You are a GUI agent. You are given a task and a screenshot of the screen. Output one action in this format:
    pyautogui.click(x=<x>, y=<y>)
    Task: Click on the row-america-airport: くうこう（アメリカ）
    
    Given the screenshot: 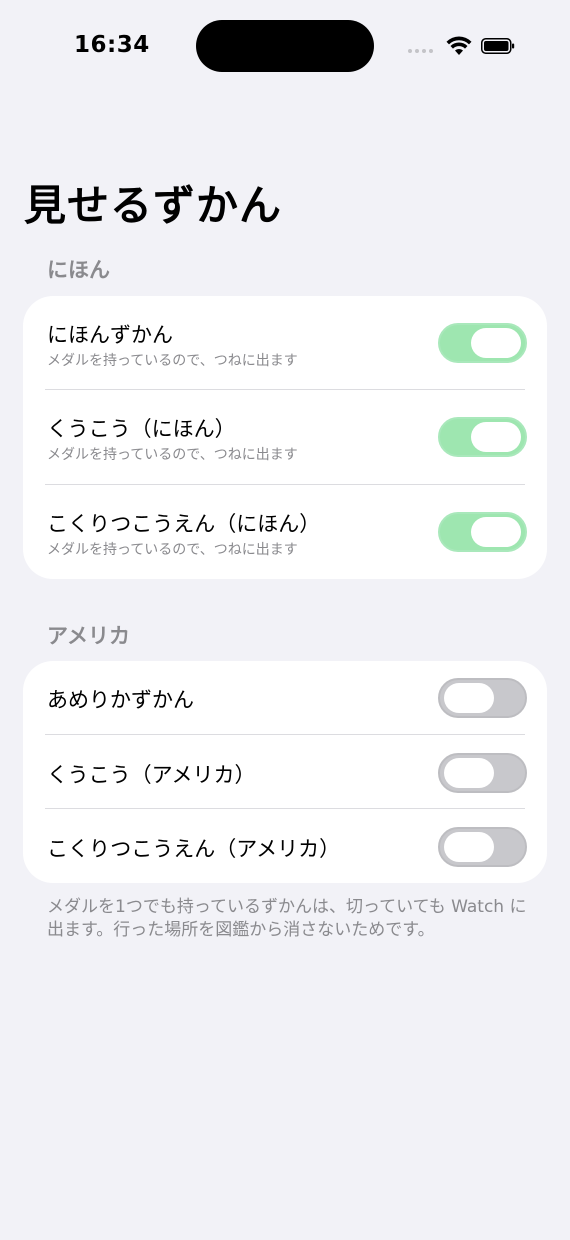 What is the action you would take?
    pyautogui.click(x=285, y=772)
    